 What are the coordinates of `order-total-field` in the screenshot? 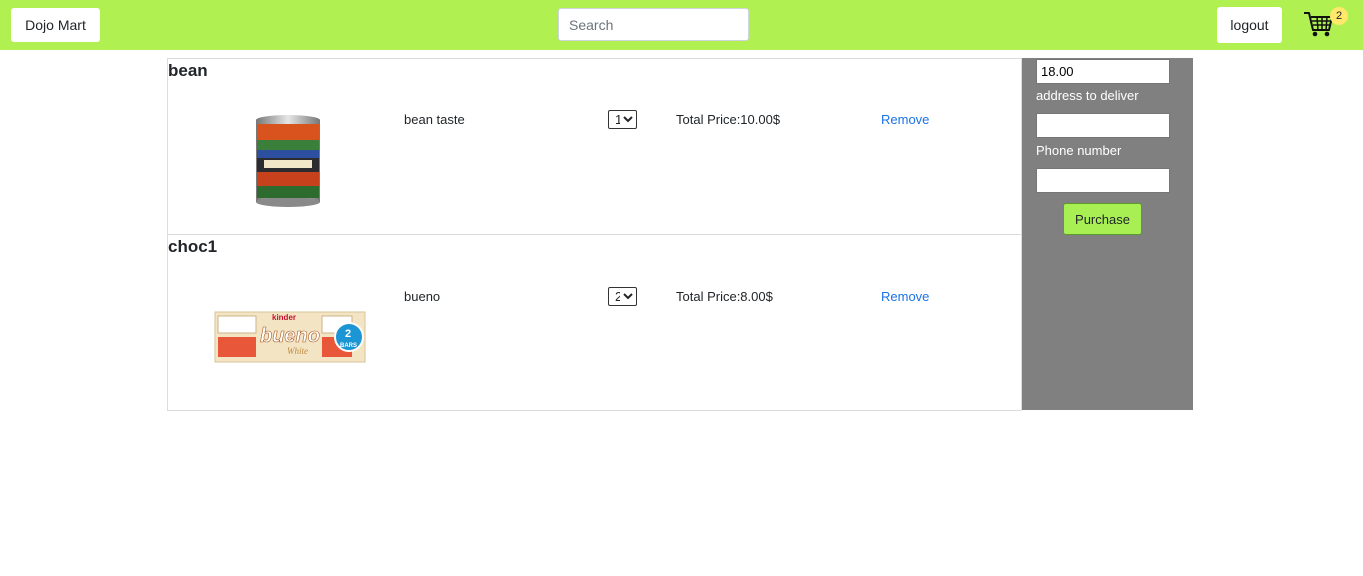 It's located at (1103, 71).